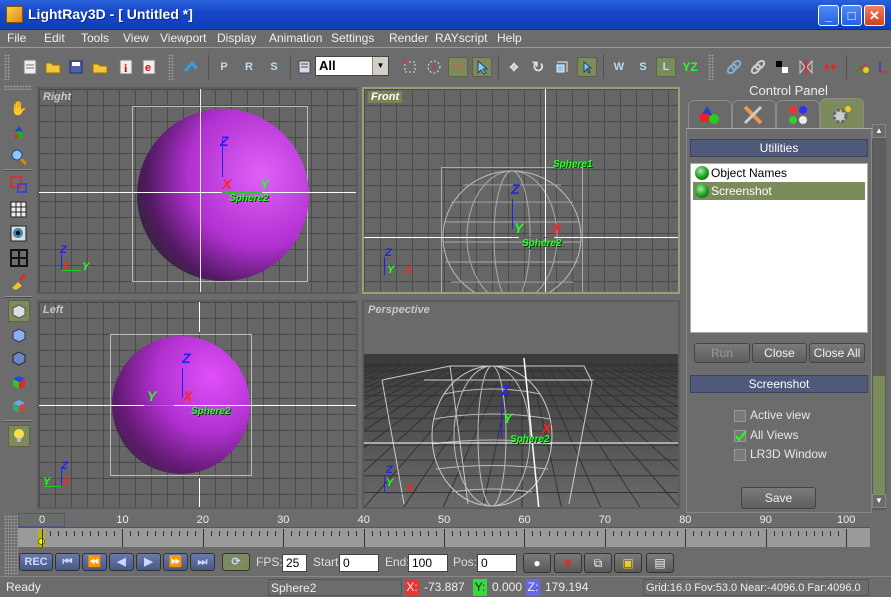 This screenshot has height=597, width=891. I want to click on tab-materials, so click(798, 114).